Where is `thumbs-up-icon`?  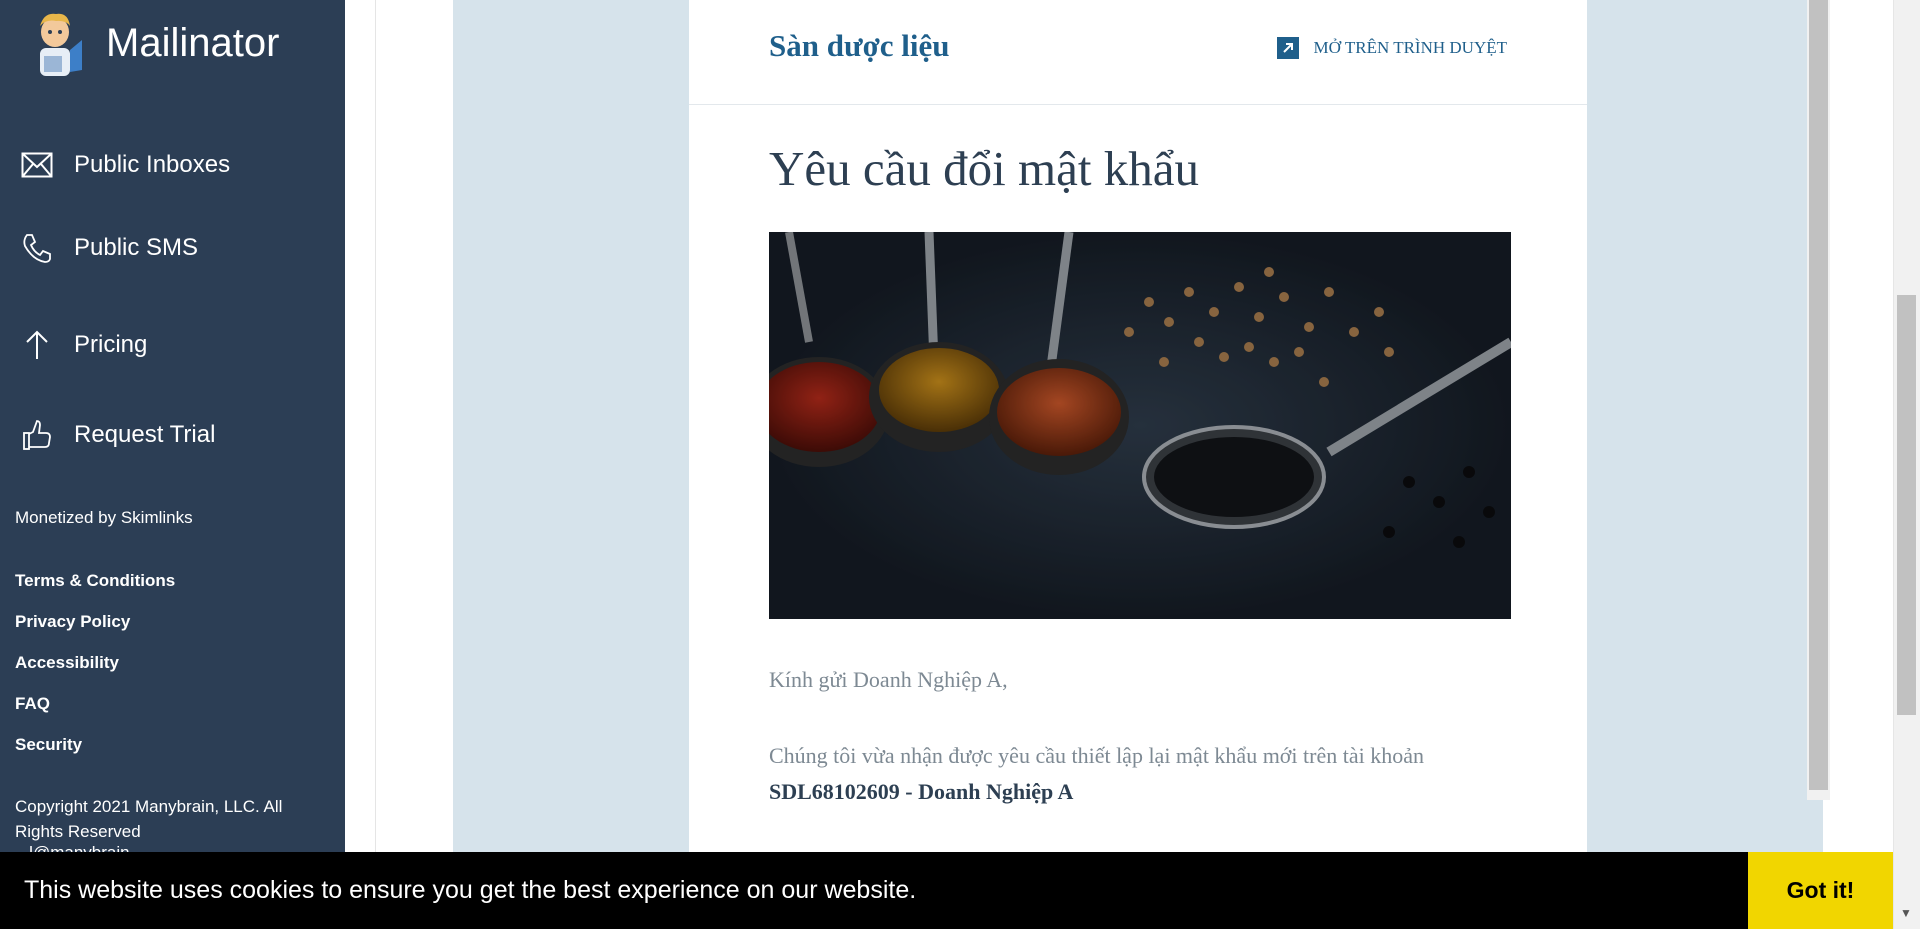
thumbs-up-icon is located at coordinates (37, 435).